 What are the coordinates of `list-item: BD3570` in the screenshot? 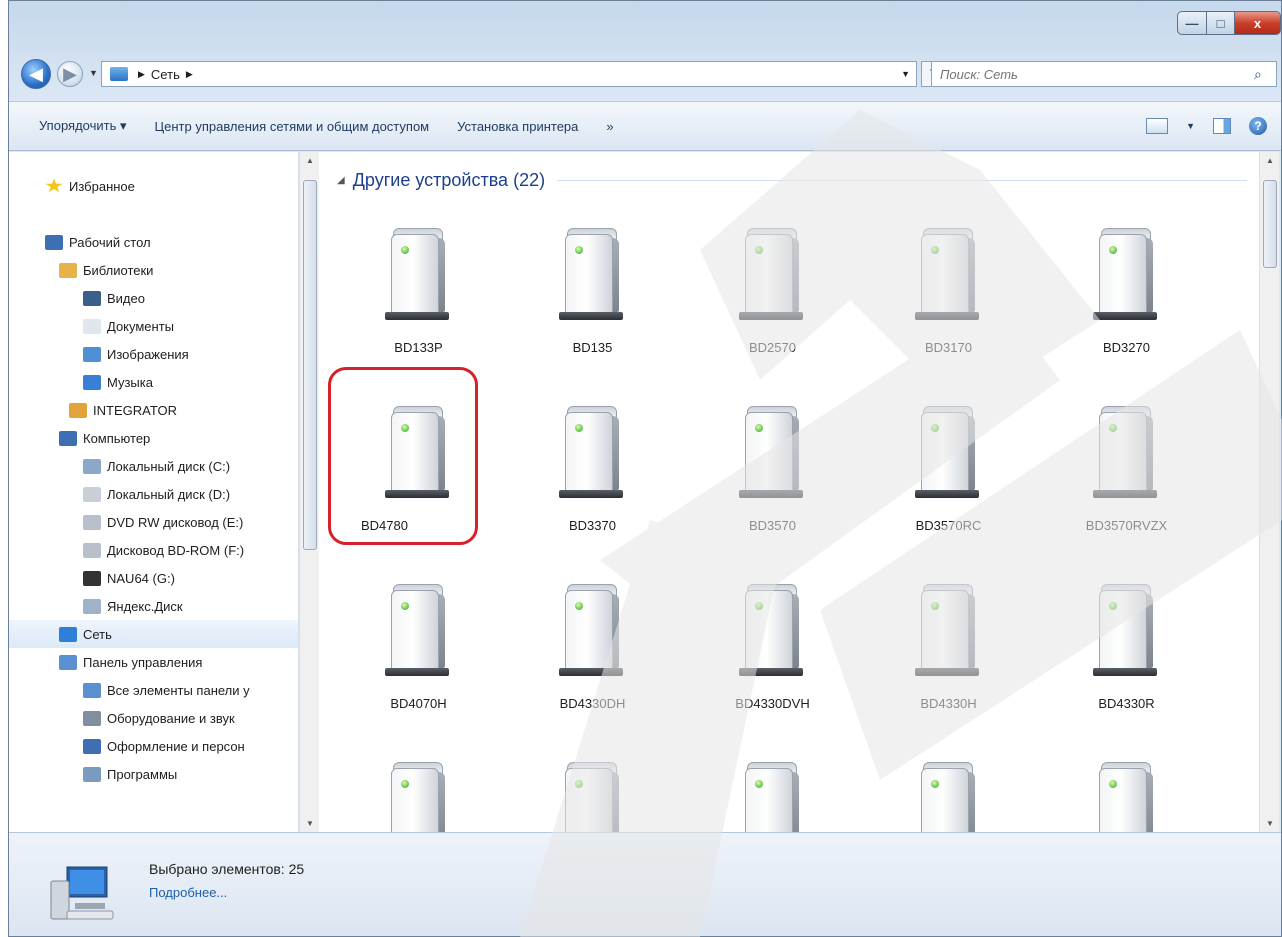 It's located at (772, 454).